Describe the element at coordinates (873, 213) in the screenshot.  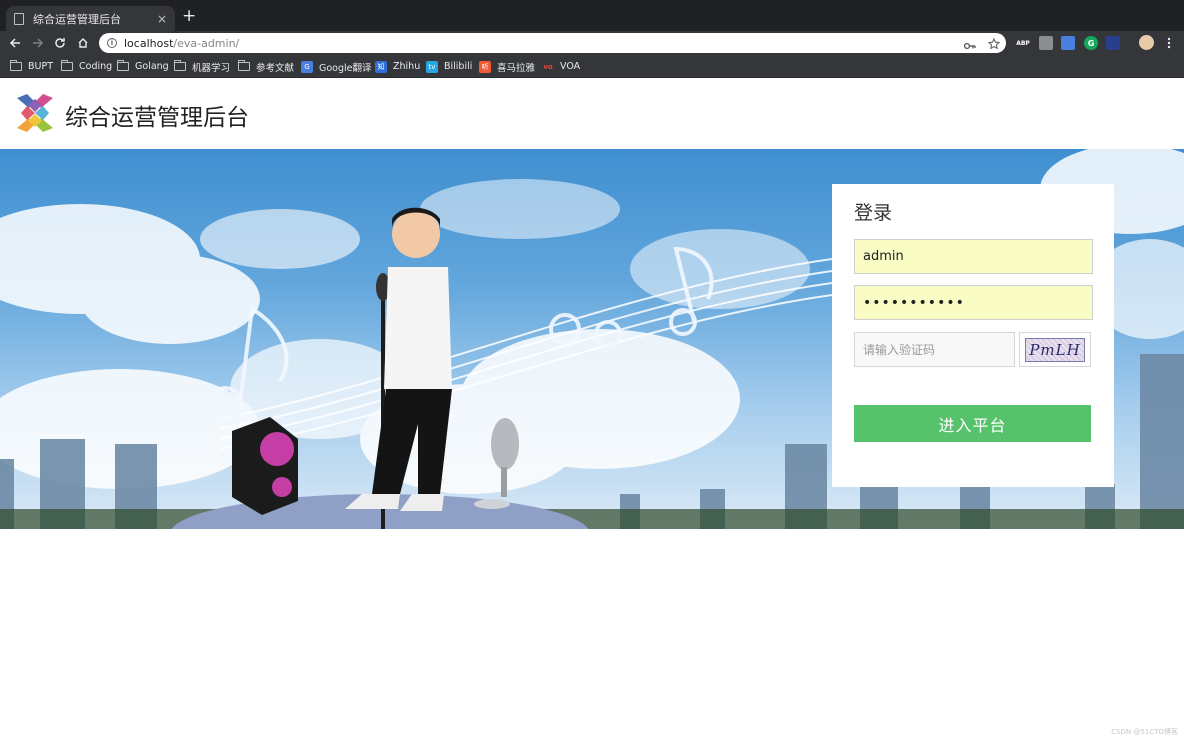
I see `login-title: 登录` at that location.